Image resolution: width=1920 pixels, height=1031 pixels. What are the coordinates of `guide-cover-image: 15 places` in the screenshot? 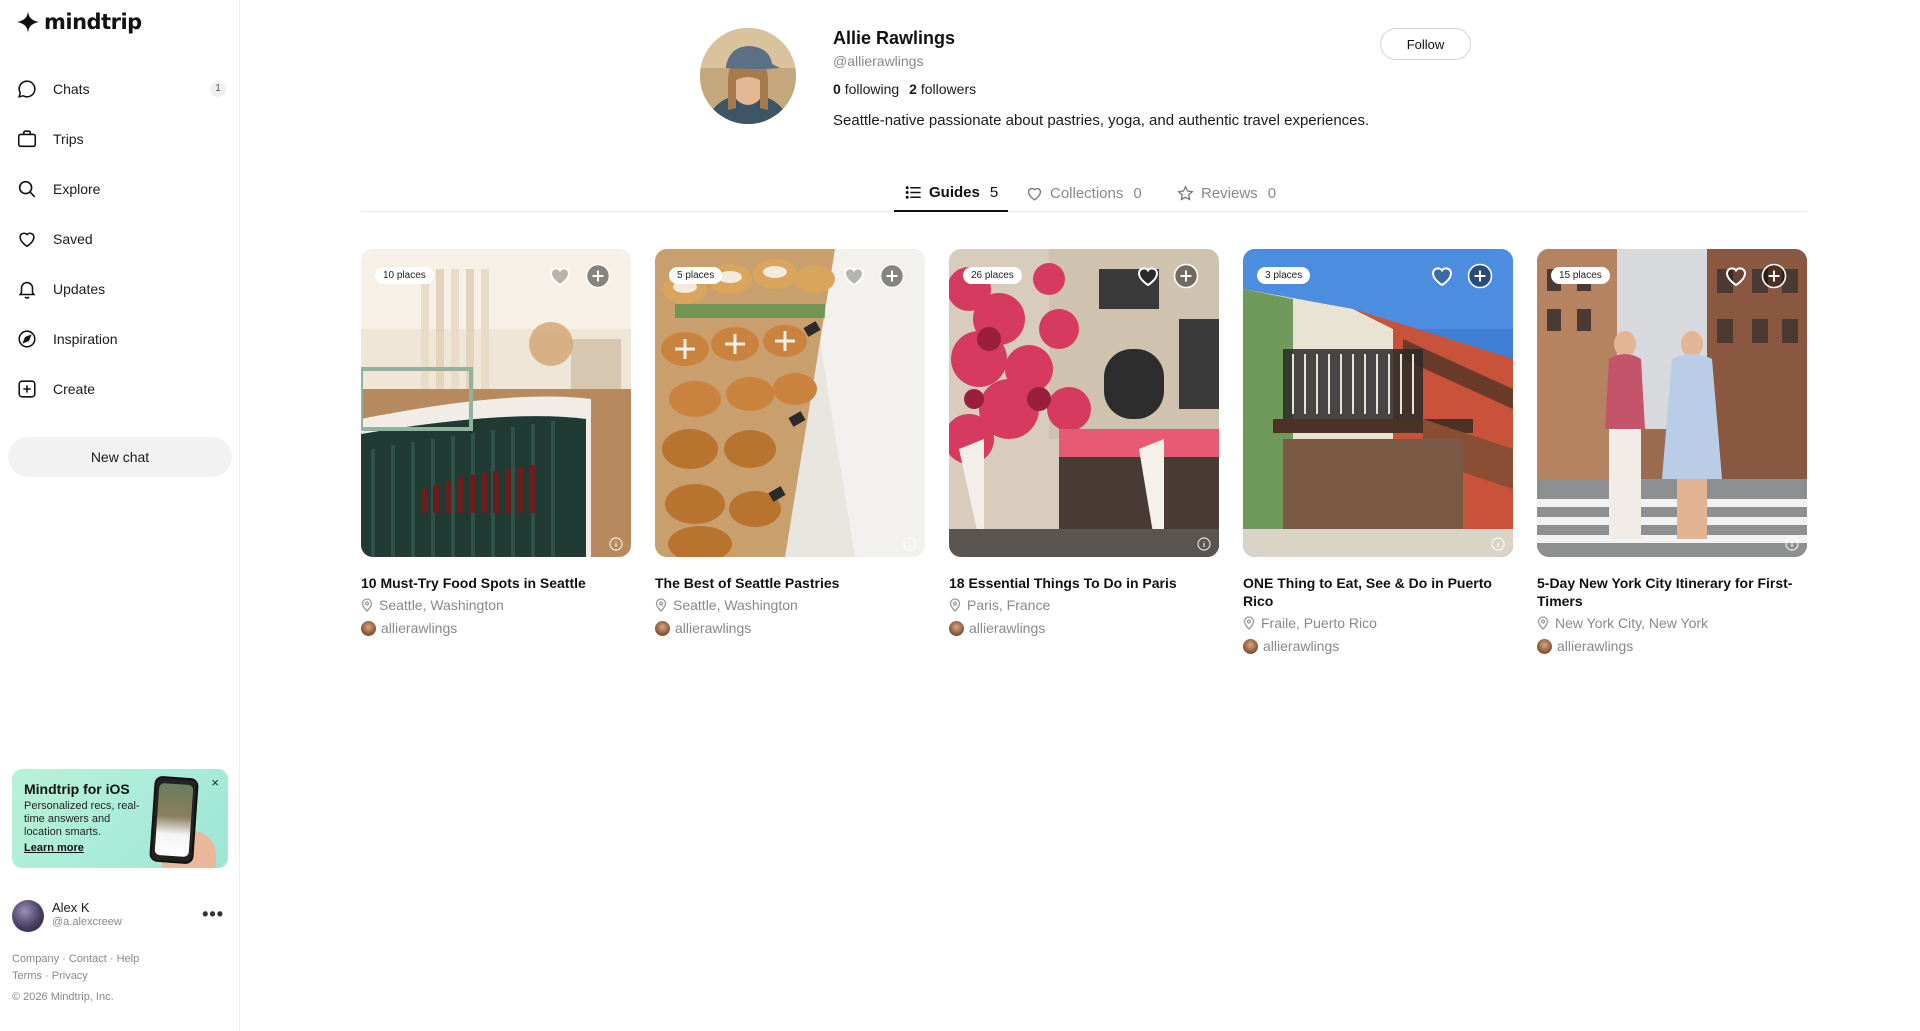 It's located at (1672, 403).